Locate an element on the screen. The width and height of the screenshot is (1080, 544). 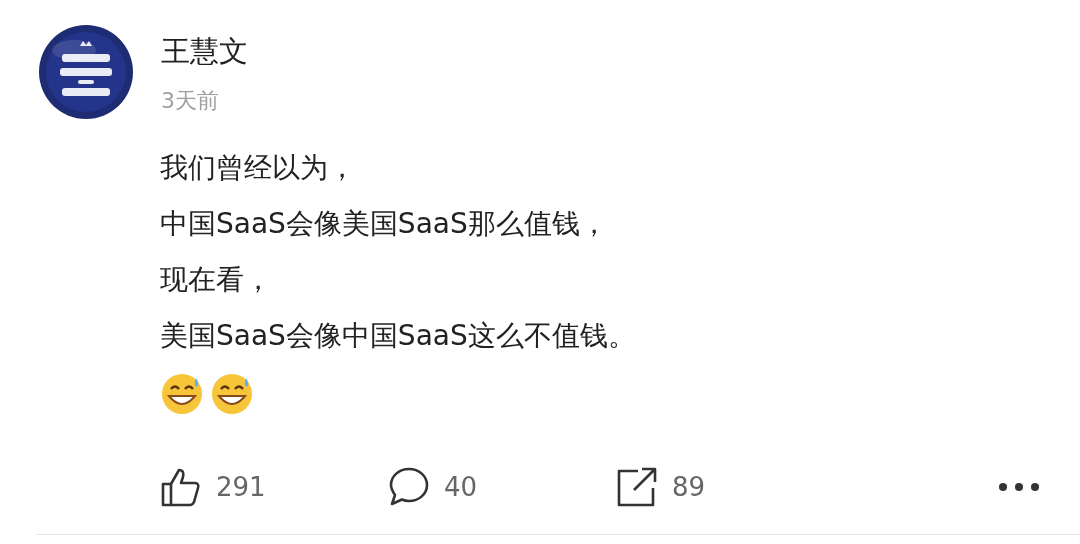
post-text-line: 我们曾经以为， is located at coordinates (258, 168).